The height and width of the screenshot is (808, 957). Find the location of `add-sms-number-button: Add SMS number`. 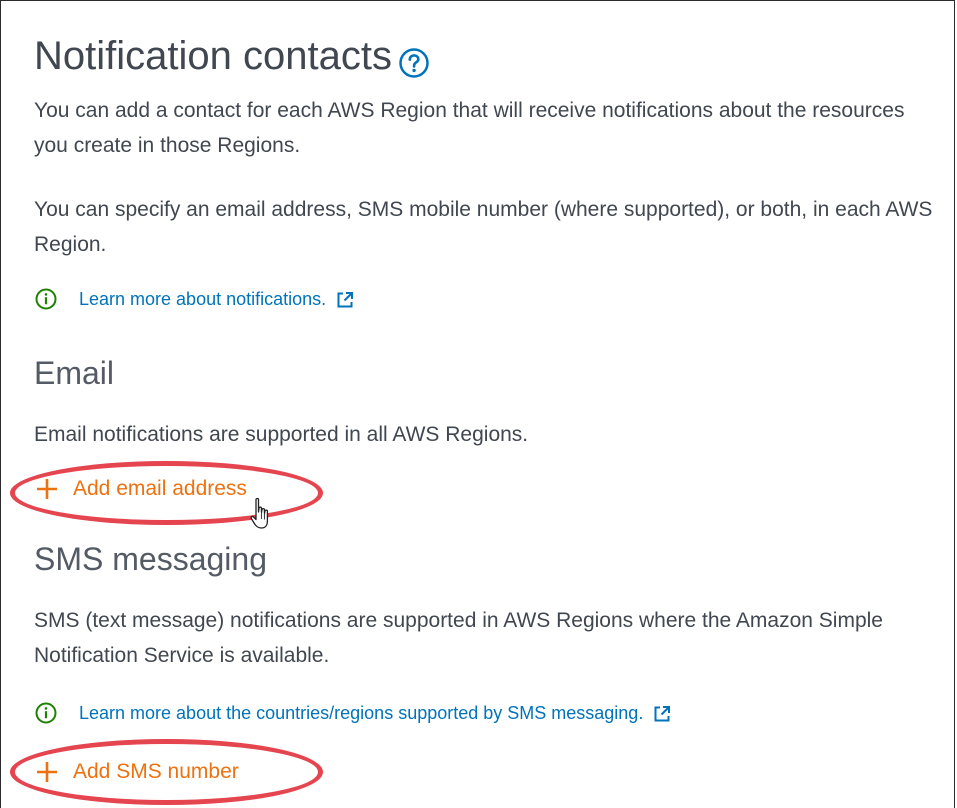

add-sms-number-button: Add SMS number is located at coordinates (137, 772).